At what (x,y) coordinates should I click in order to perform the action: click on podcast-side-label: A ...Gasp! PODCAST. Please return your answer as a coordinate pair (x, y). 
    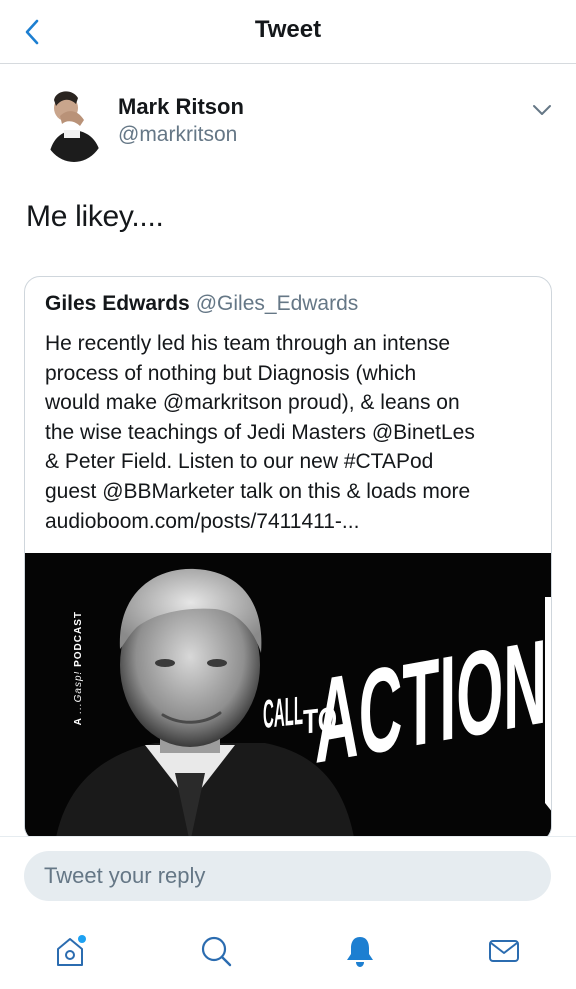
    Looking at the image, I should click on (78, 668).